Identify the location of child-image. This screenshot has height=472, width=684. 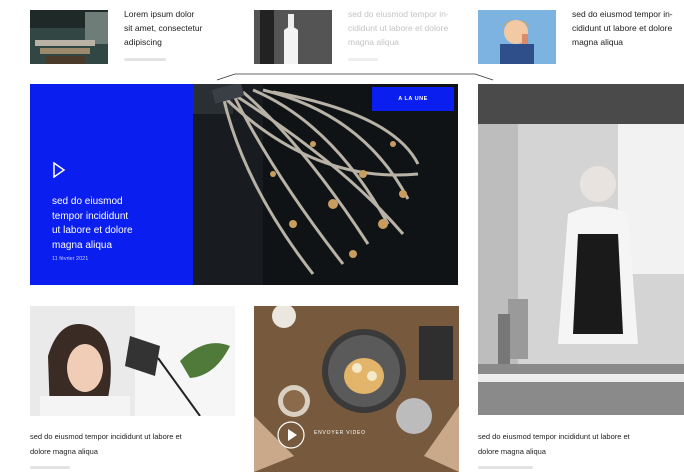
(517, 37).